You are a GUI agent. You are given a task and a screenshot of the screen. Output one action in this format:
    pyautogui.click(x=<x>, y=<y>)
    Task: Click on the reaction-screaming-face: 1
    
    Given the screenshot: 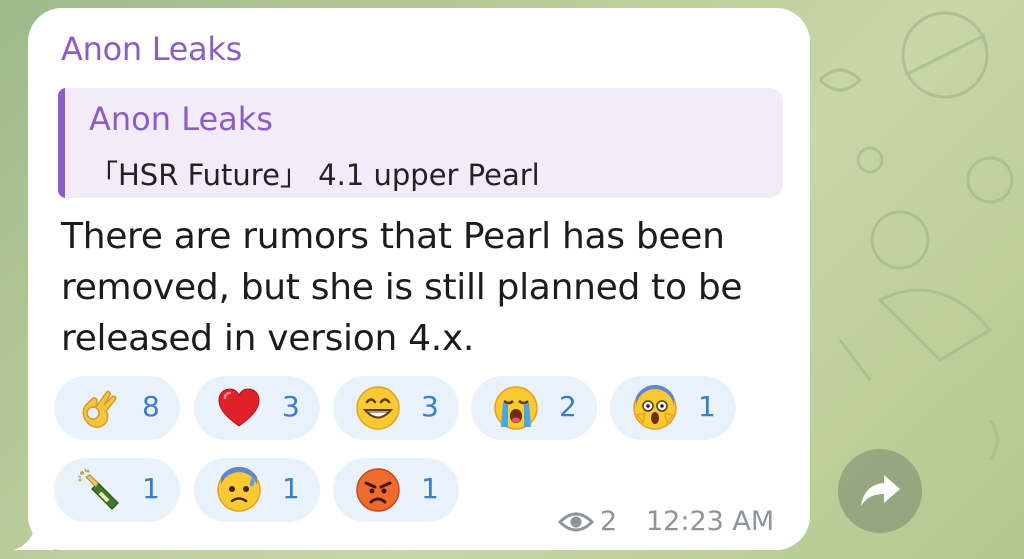 What is the action you would take?
    pyautogui.click(x=673, y=408)
    